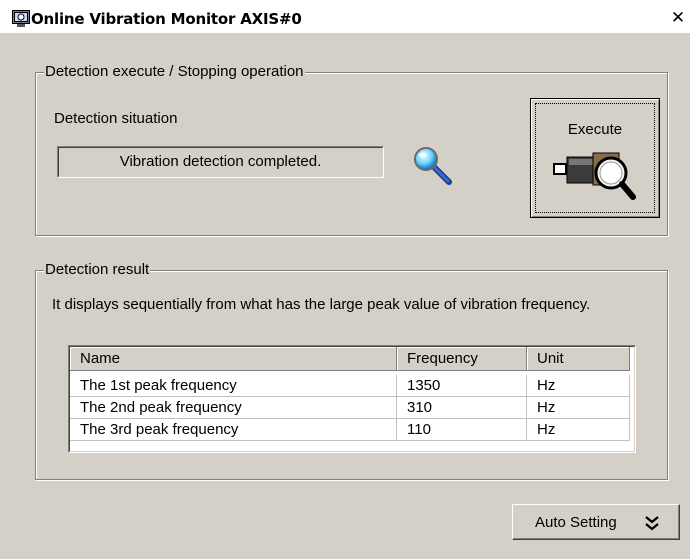  I want to click on detection-status-text: Vibration detection completed., so click(220, 161).